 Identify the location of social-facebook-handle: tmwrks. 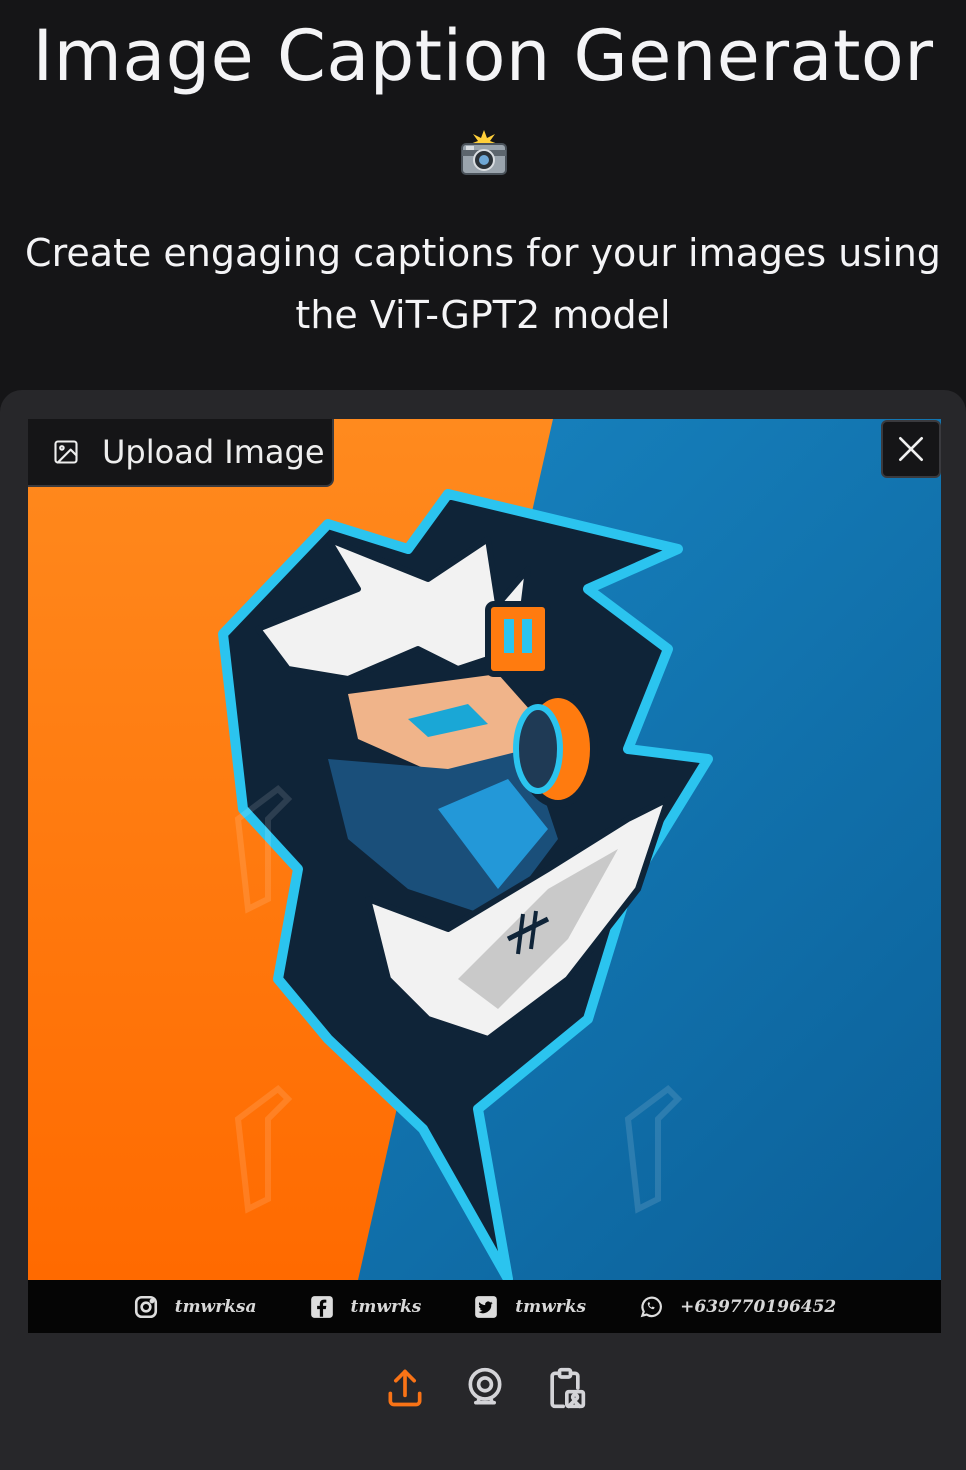
(386, 1306).